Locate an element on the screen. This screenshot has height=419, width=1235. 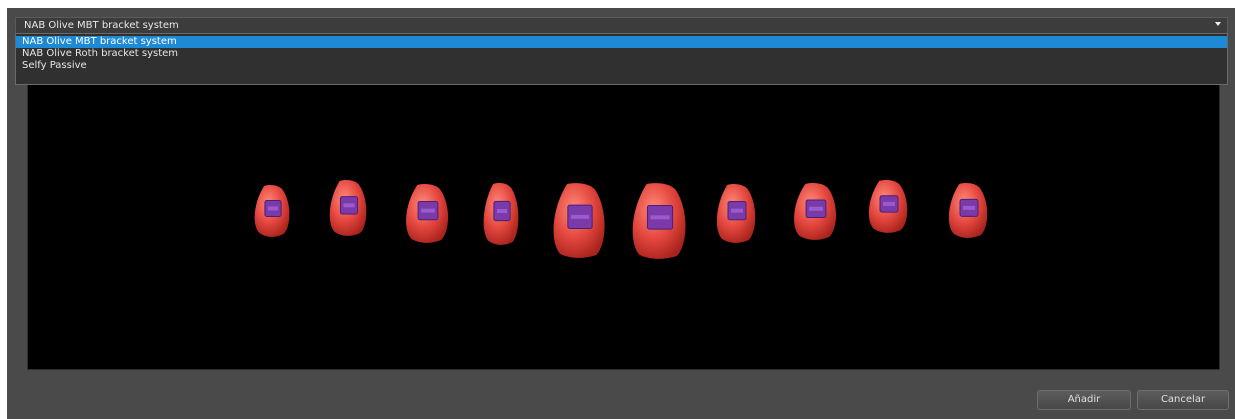
chevron-down-icon is located at coordinates (1218, 24).